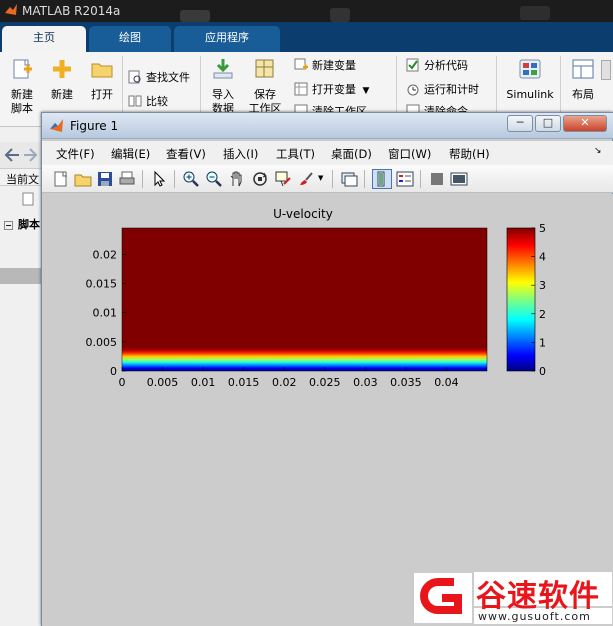 This screenshot has width=613, height=626. I want to click on y-axis-ticks: 0 0.005 0.01 0.015 0.02, so click(106, 313).